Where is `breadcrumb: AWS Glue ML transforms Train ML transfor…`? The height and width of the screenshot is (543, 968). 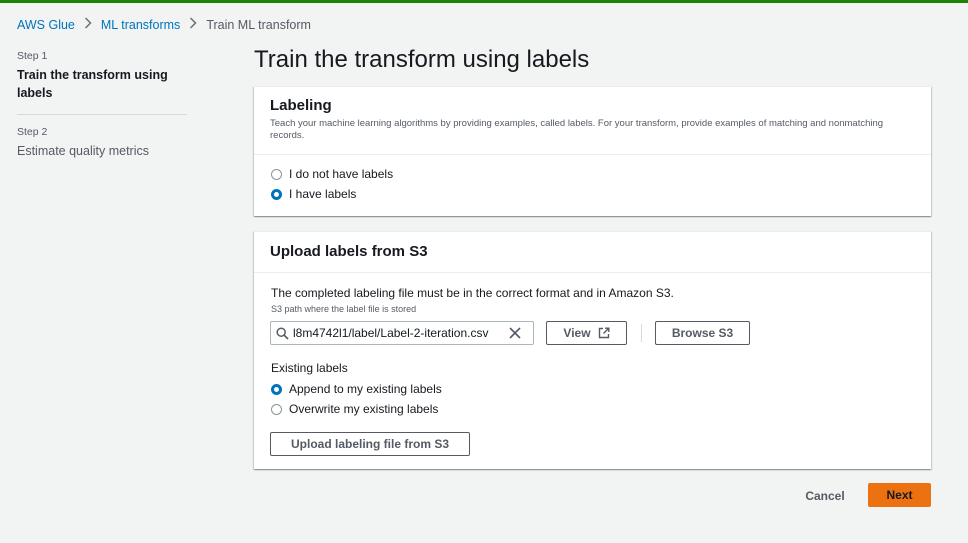
breadcrumb: AWS Glue ML transforms Train ML transfor… is located at coordinates (164, 24).